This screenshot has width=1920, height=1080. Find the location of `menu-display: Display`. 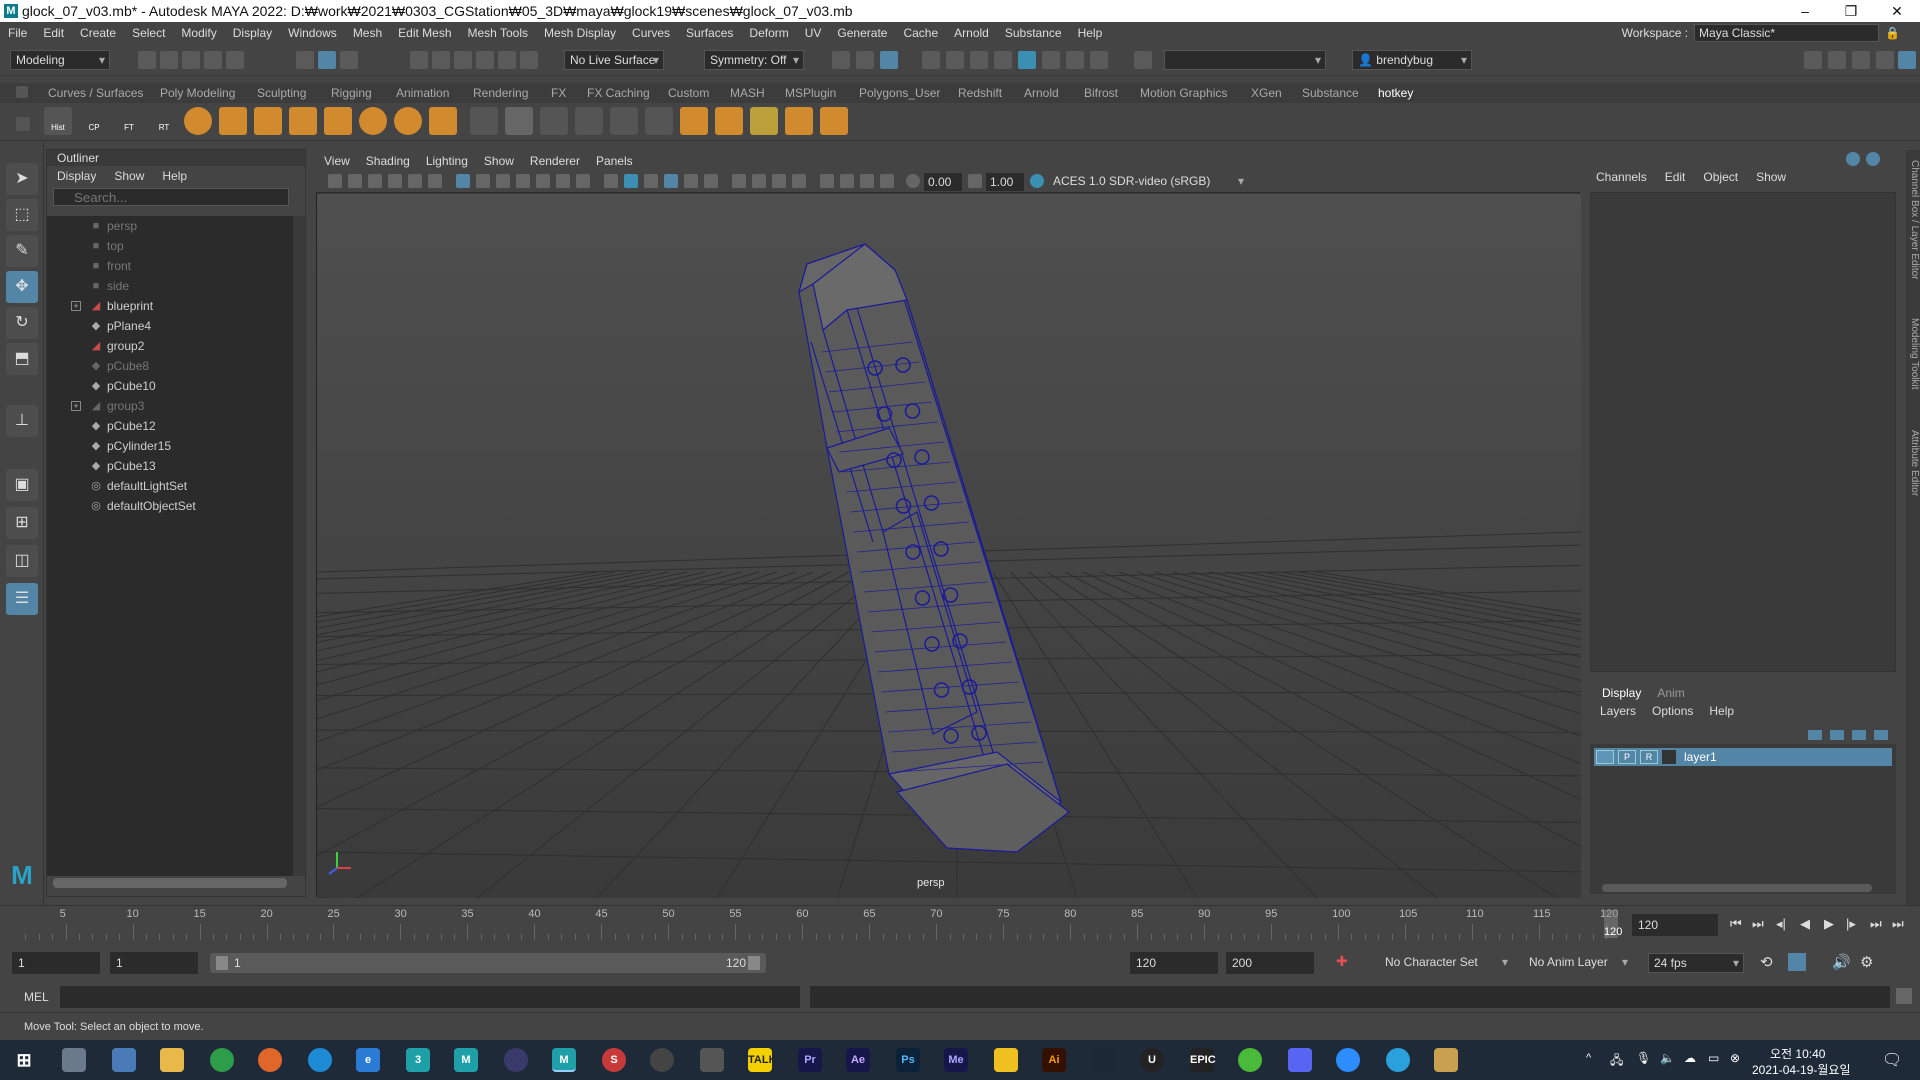

menu-display: Display is located at coordinates (252, 33).